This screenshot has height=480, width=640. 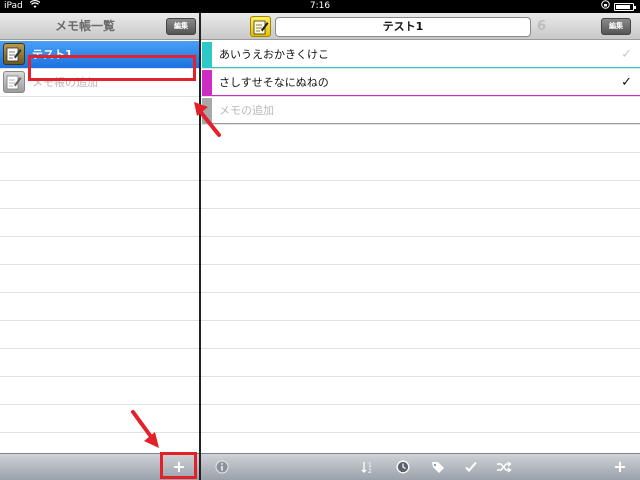 What do you see at coordinates (260, 26) in the screenshot?
I see `memo-icon` at bounding box center [260, 26].